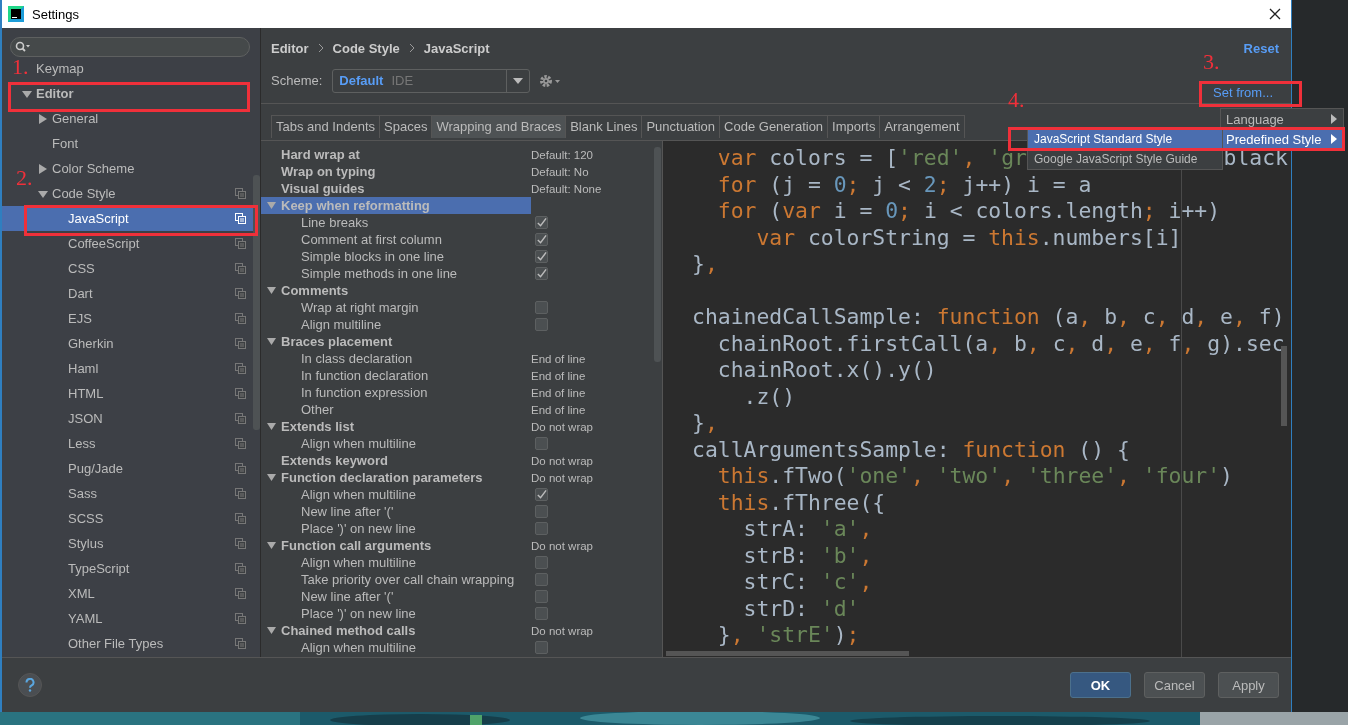 The width and height of the screenshot is (1348, 725). Describe the element at coordinates (406, 545) in the screenshot. I see `option-label: Function call arguments` at that location.